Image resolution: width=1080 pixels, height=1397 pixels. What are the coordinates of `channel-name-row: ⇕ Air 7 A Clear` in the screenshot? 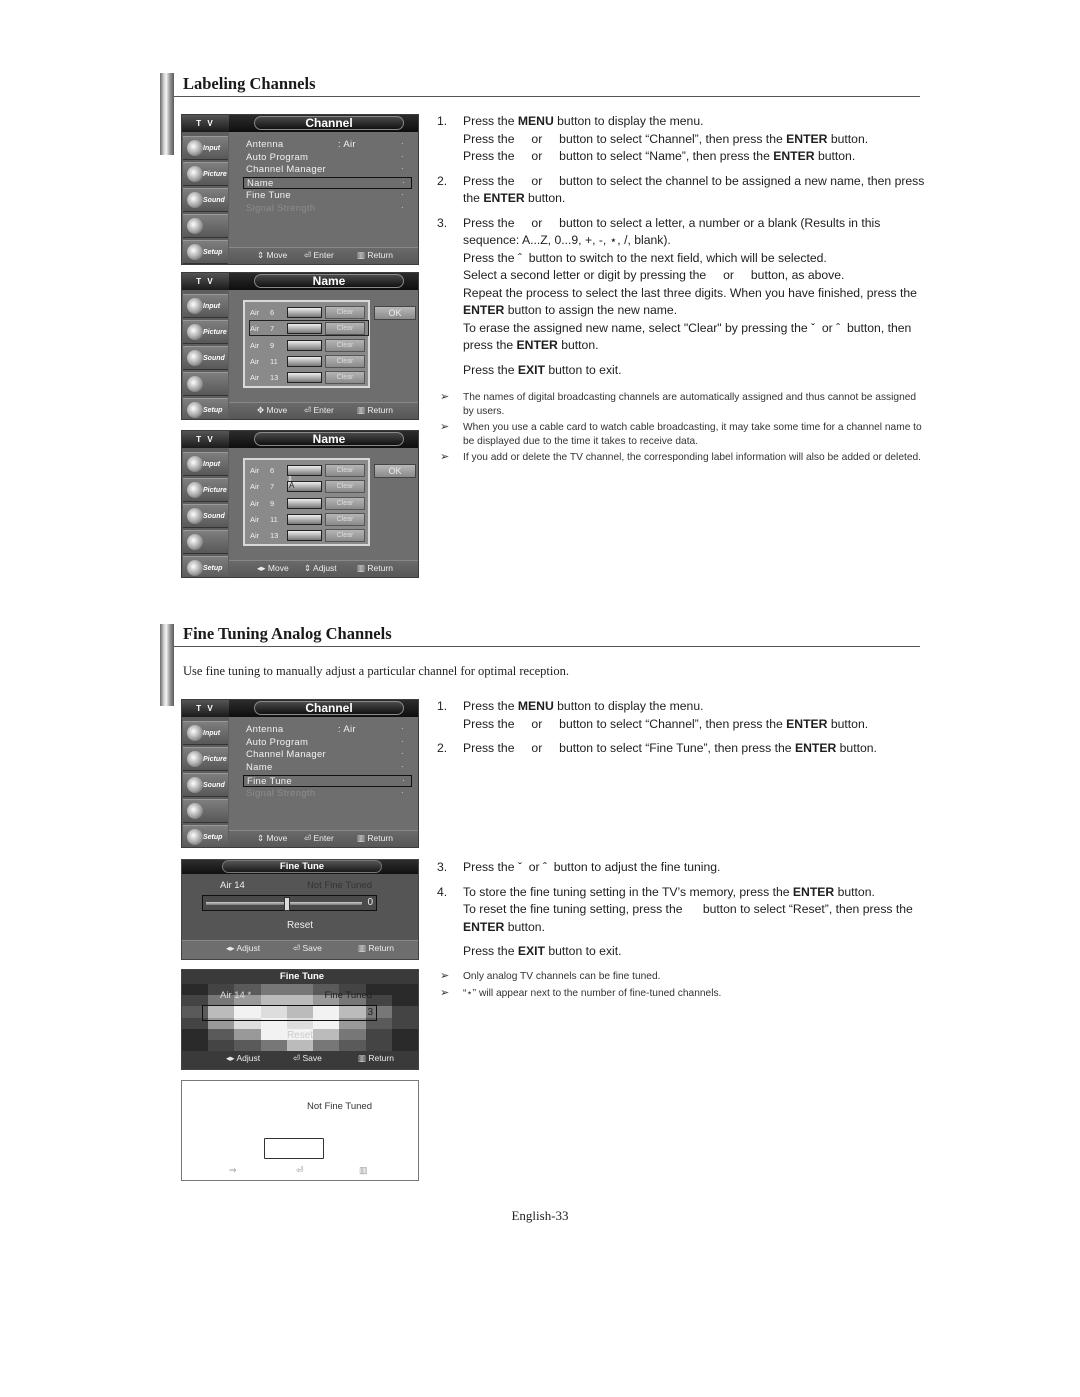 It's located at (309, 485).